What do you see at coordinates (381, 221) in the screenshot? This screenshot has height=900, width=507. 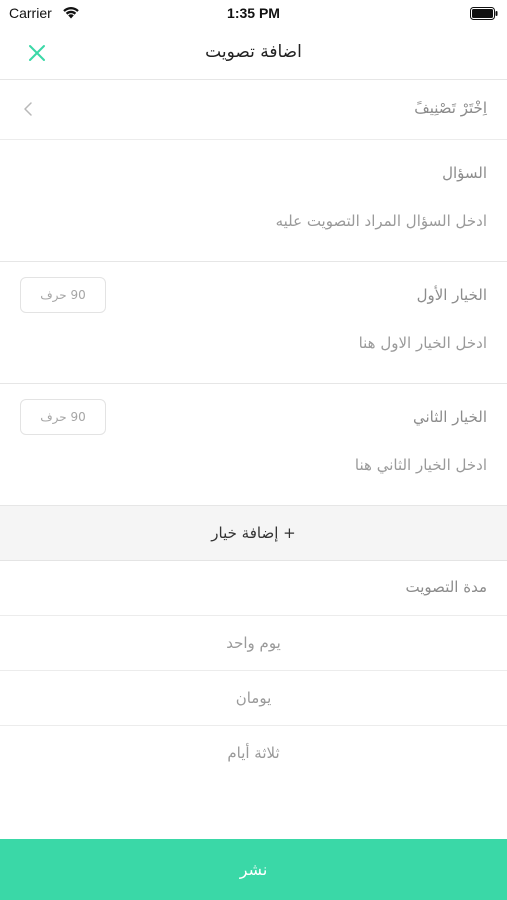 I see `question-input: ادخل السؤال المراد التصويت عليه` at bounding box center [381, 221].